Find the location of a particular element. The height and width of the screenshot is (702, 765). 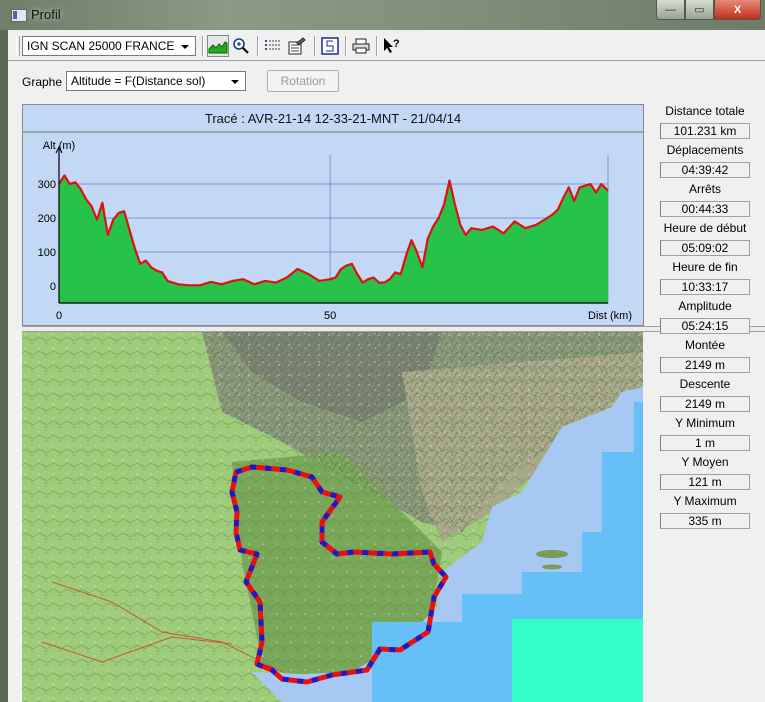

graph-type-select: Altitude = F(Distance sol) is located at coordinates (156, 81).